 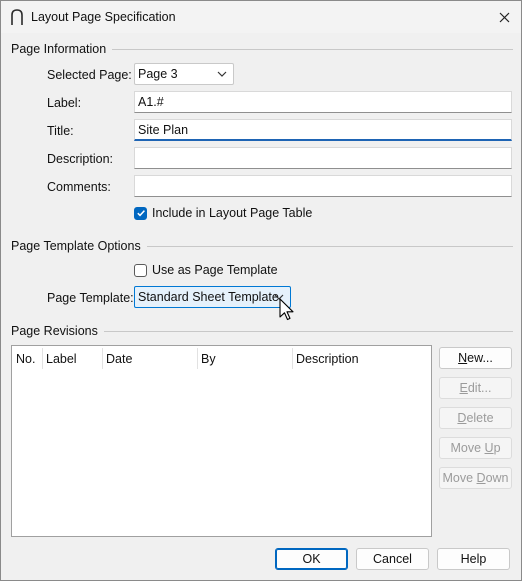 What do you see at coordinates (323, 158) in the screenshot?
I see `description-field` at bounding box center [323, 158].